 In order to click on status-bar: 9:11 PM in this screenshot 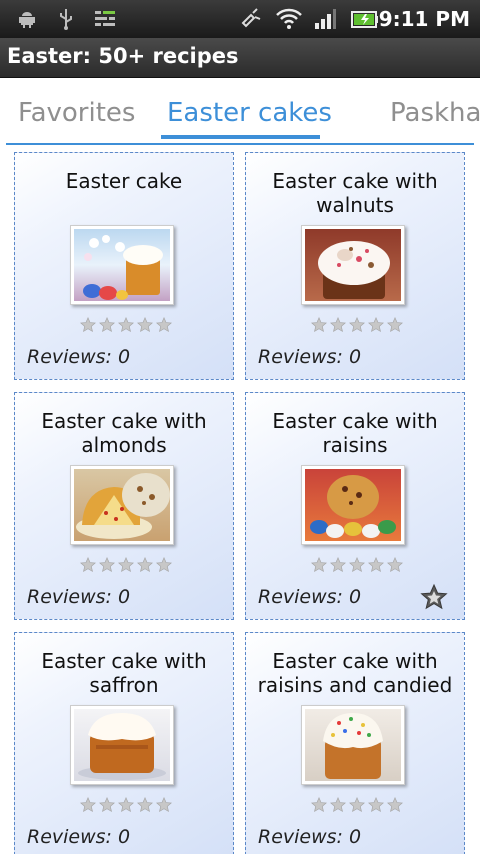, I will do `click(240, 19)`.